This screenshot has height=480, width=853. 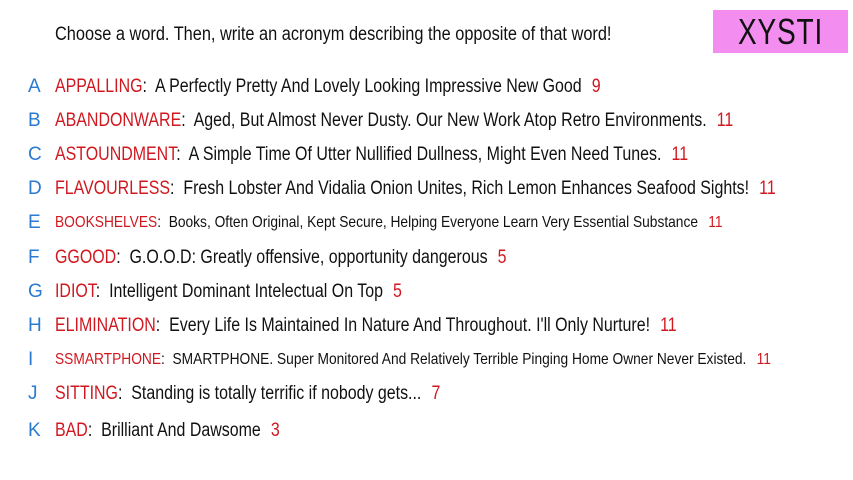 What do you see at coordinates (34, 86) in the screenshot?
I see `entry-letter: A` at bounding box center [34, 86].